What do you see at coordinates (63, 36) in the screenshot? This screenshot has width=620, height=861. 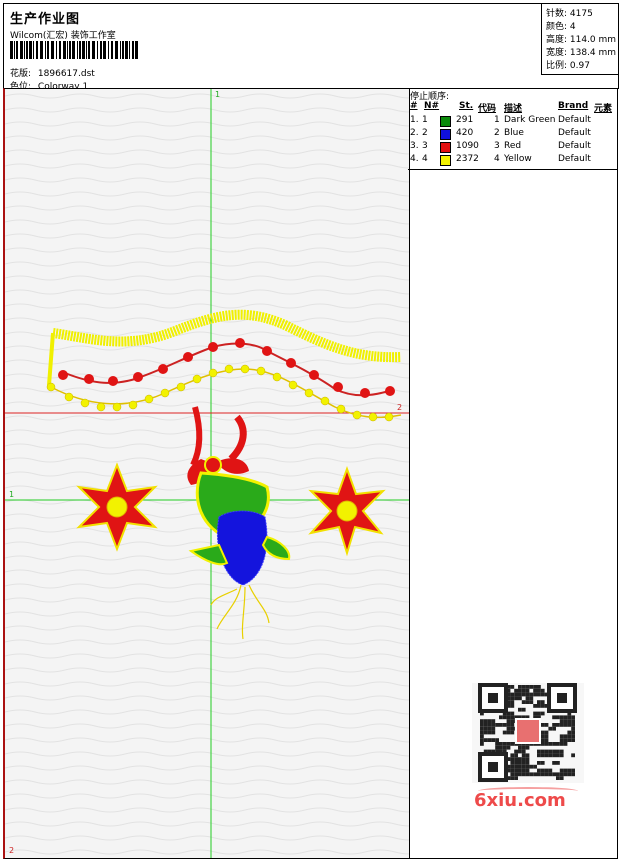 I see `subtitle: Wilcom(汇宏) 装饰工作室` at bounding box center [63, 36].